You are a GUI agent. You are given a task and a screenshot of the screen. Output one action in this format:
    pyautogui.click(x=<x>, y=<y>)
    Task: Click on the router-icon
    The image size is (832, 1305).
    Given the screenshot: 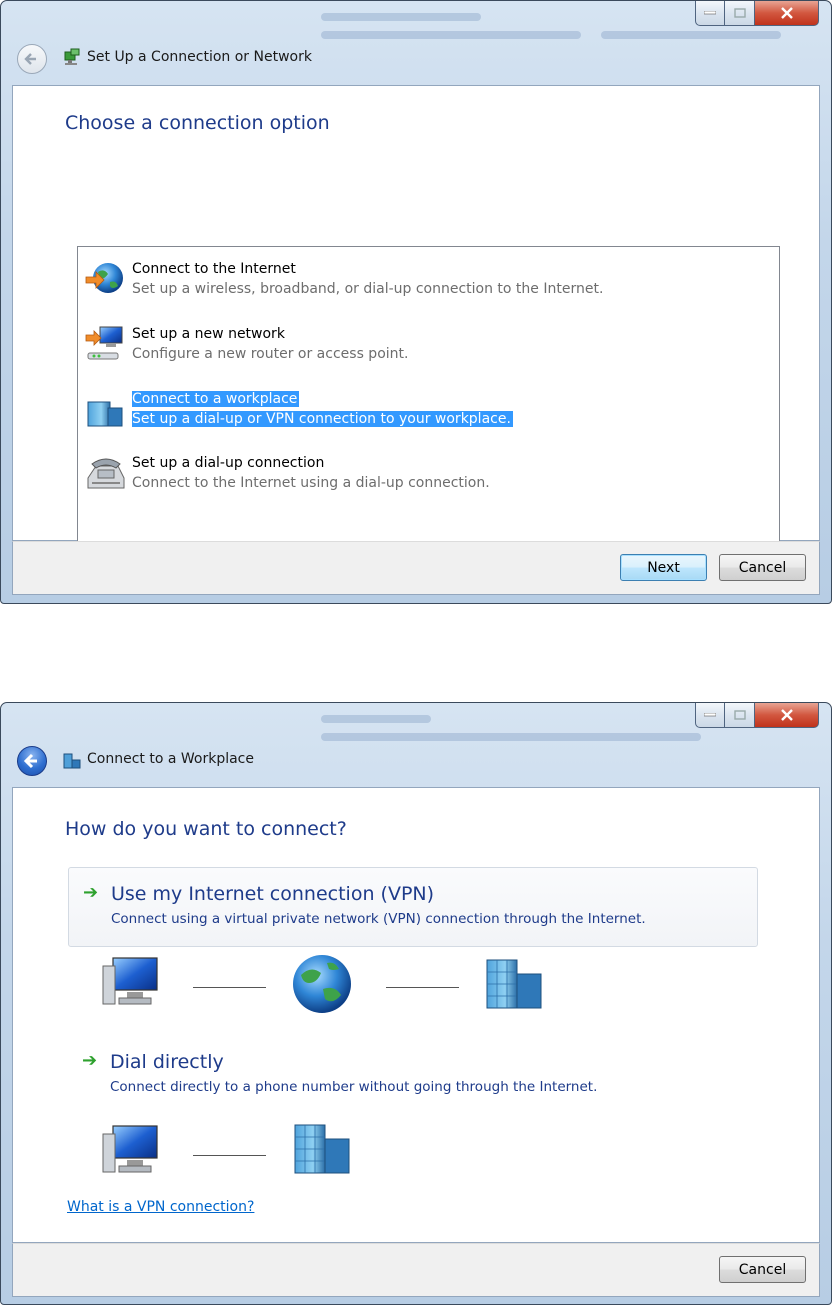 What is the action you would take?
    pyautogui.click(x=104, y=343)
    